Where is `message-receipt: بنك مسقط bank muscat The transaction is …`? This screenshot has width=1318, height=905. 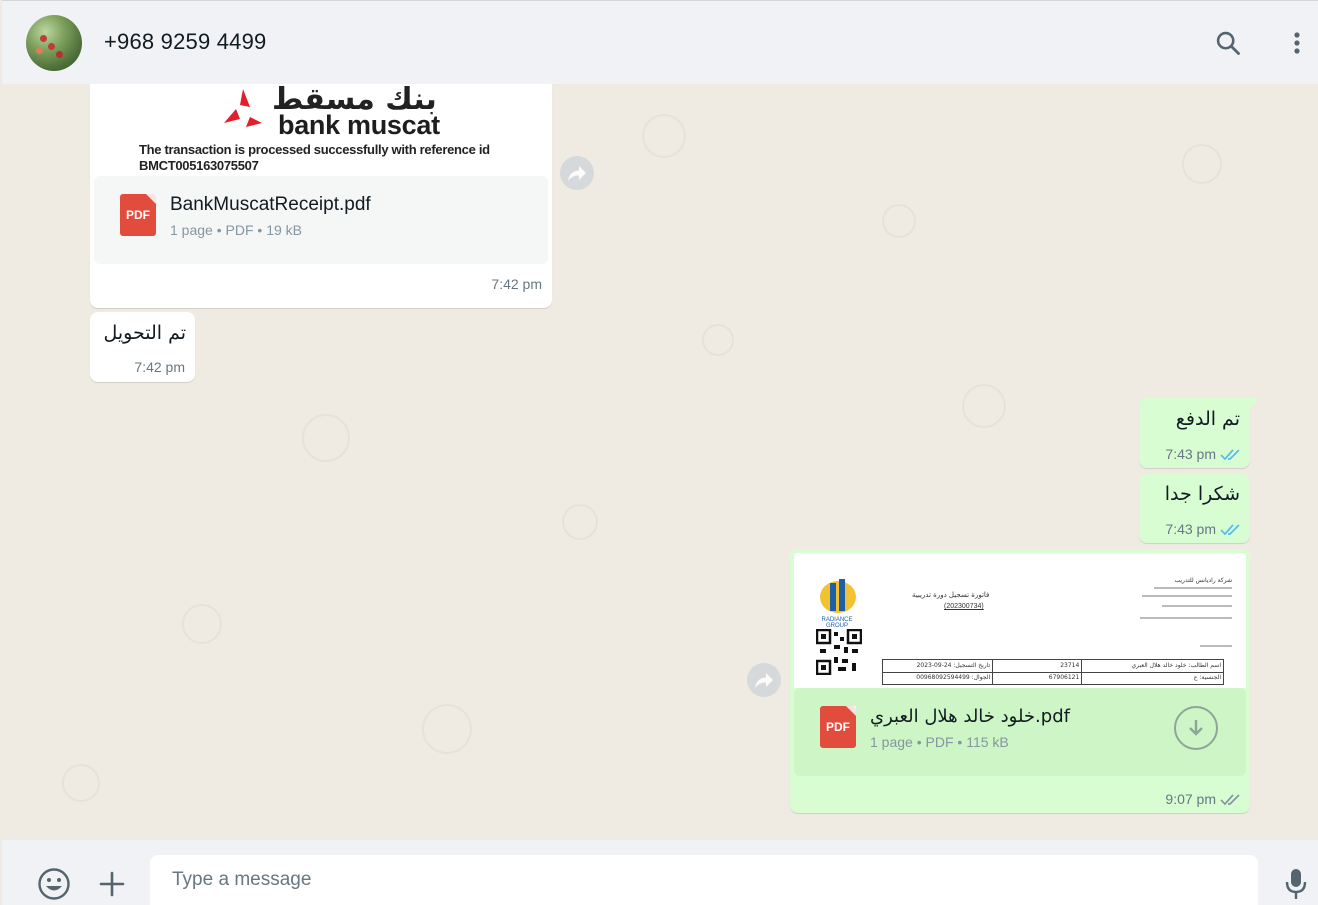 message-receipt: بنك مسقط bank muscat The transaction is … is located at coordinates (321, 196).